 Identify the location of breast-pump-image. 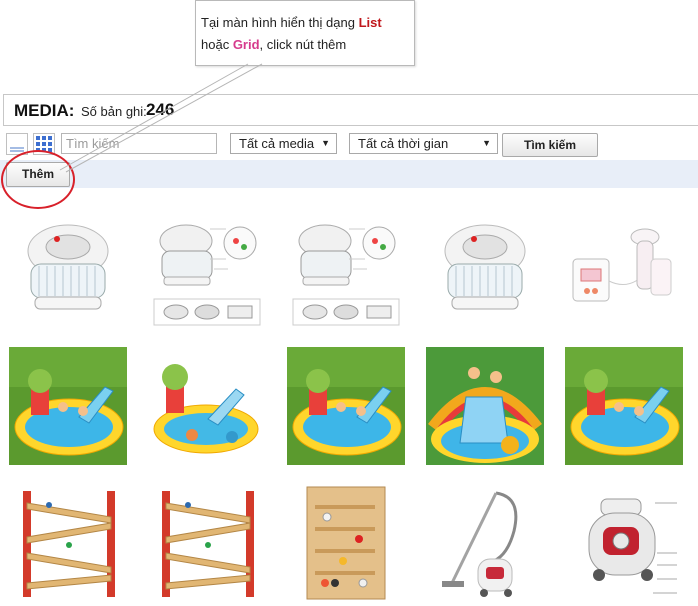
(624, 268).